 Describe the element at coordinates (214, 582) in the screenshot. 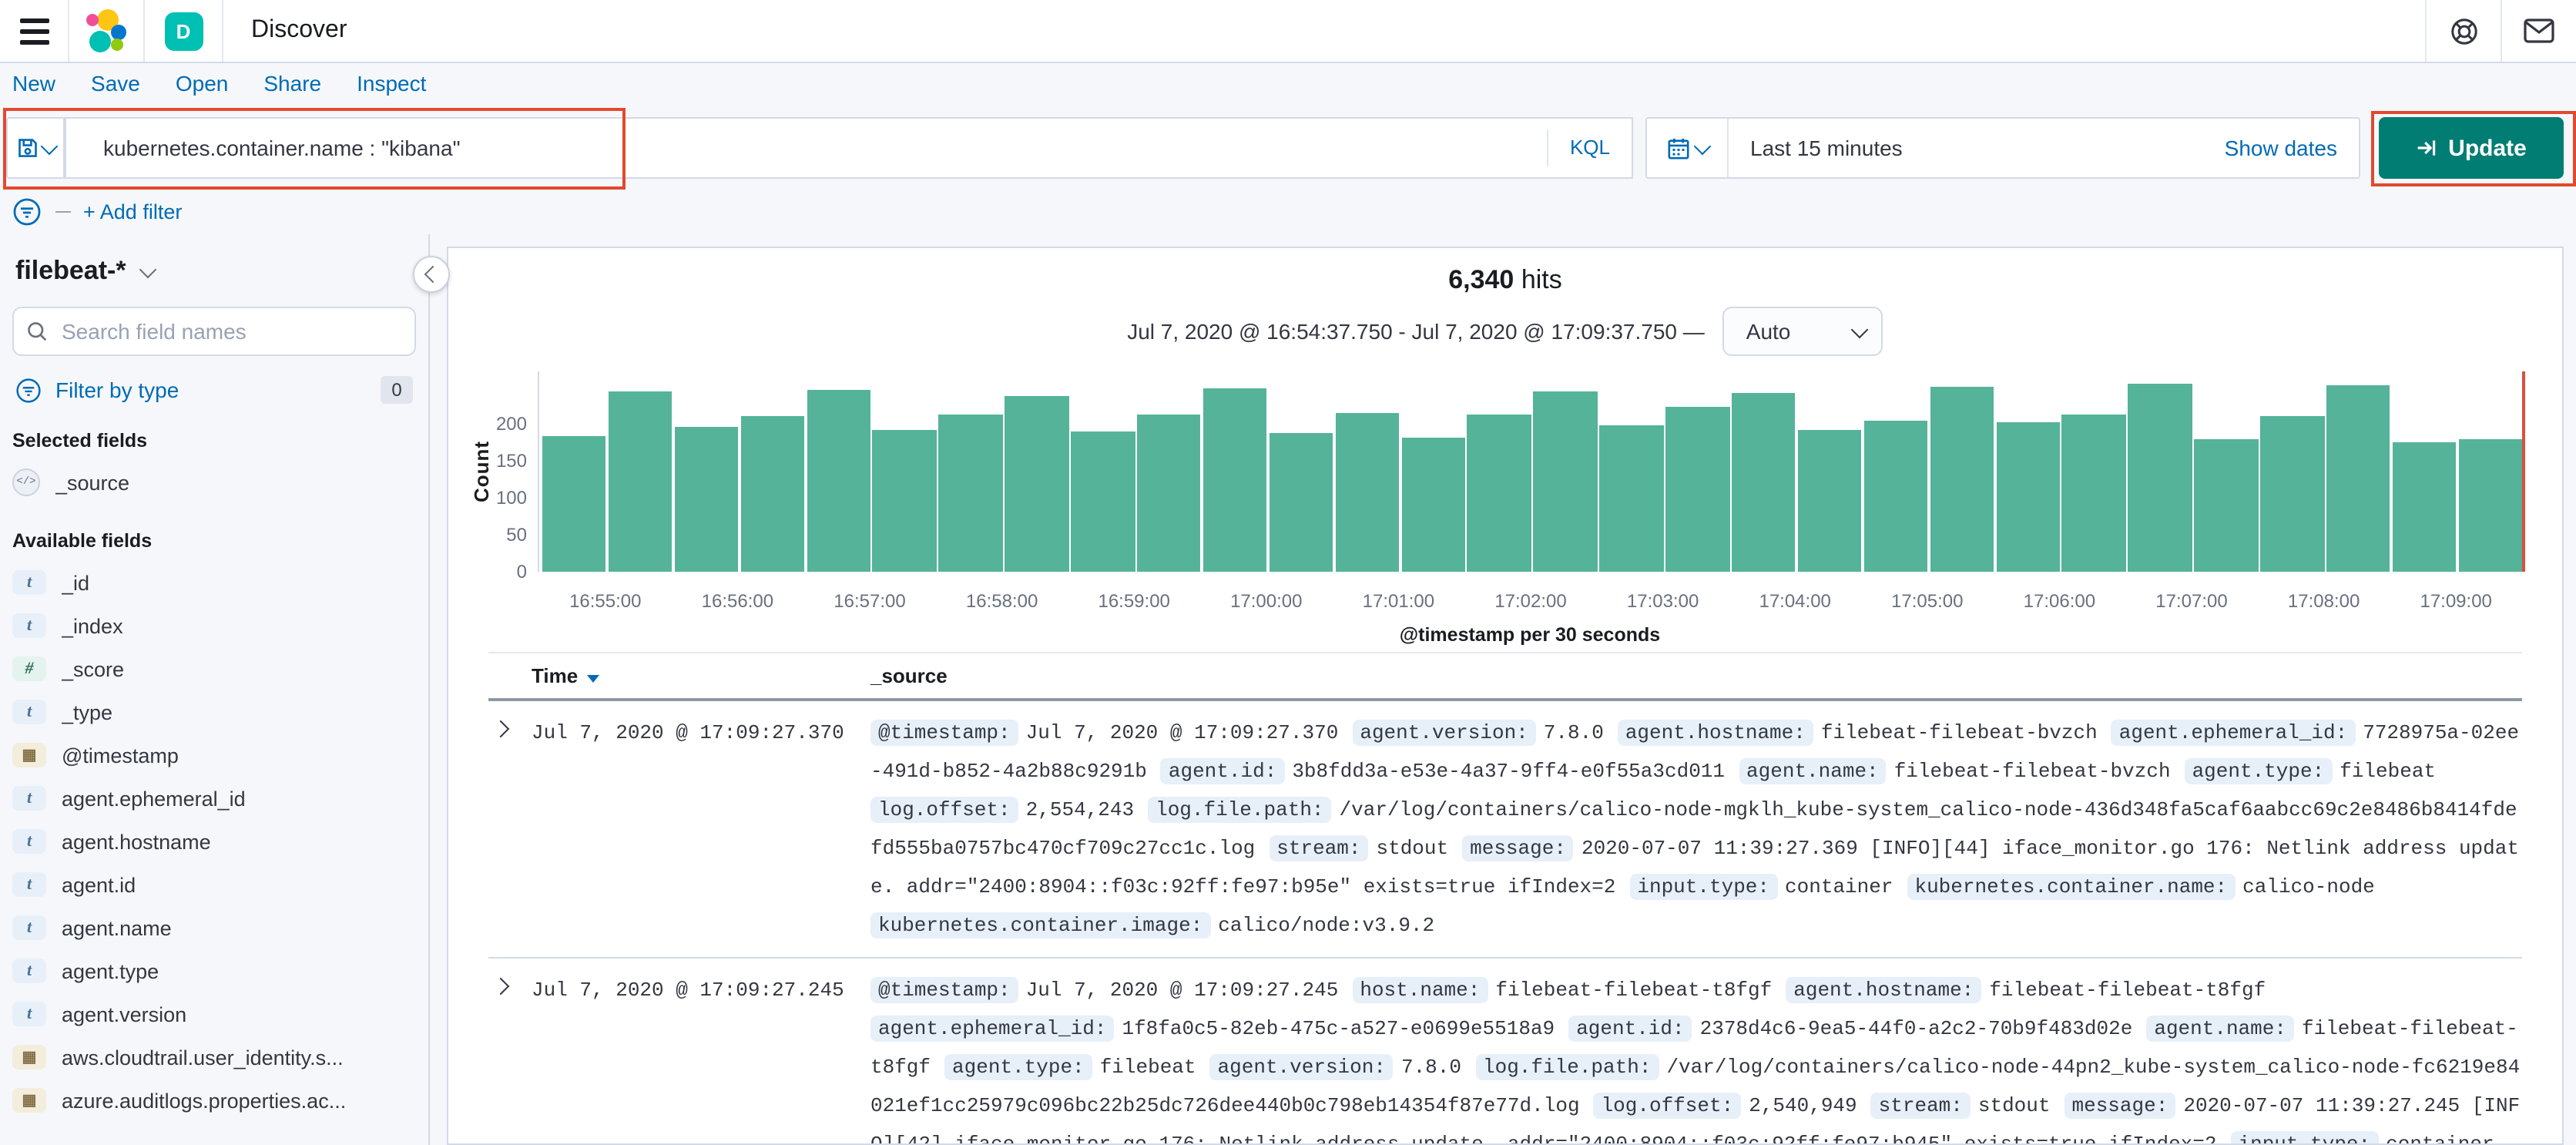

I see `field-item-_id: t _id` at that location.